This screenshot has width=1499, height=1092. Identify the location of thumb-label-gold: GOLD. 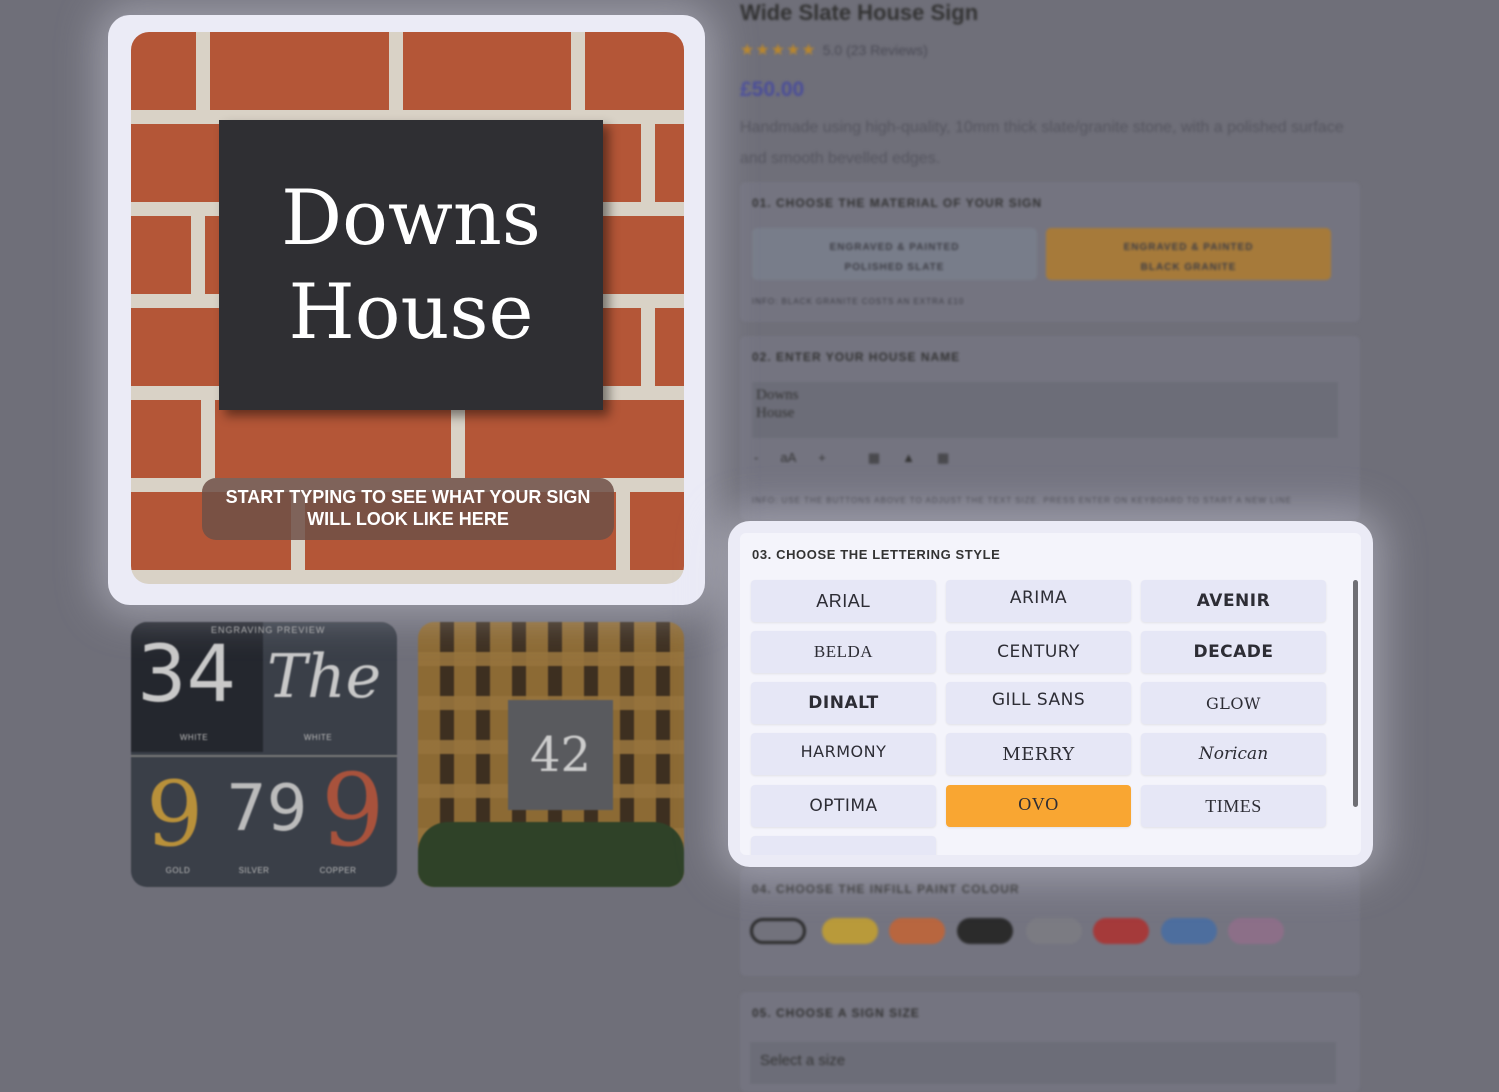
(178, 870).